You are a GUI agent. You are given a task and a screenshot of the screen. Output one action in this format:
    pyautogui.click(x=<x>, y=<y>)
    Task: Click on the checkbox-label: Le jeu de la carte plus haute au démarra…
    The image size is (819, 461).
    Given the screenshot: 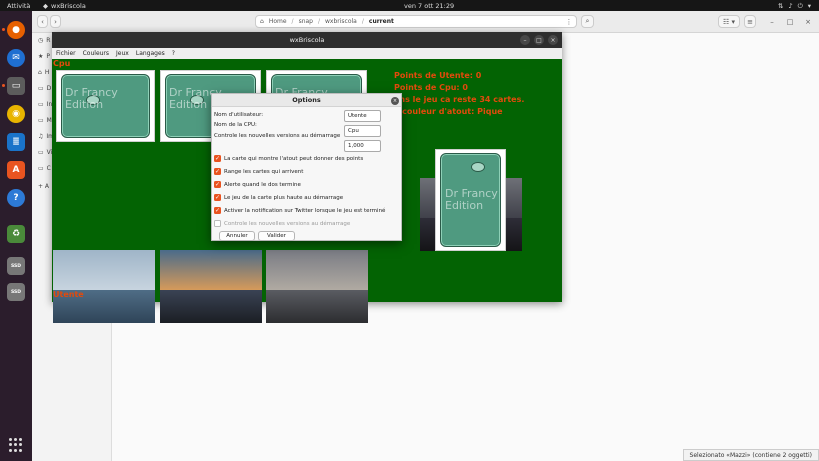 What is the action you would take?
    pyautogui.click(x=284, y=197)
    